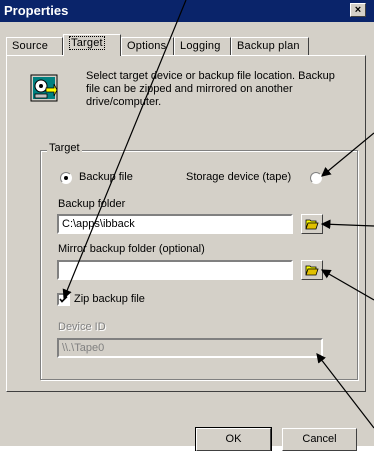  Describe the element at coordinates (190, 348) in the screenshot. I see `device-id-input` at that location.